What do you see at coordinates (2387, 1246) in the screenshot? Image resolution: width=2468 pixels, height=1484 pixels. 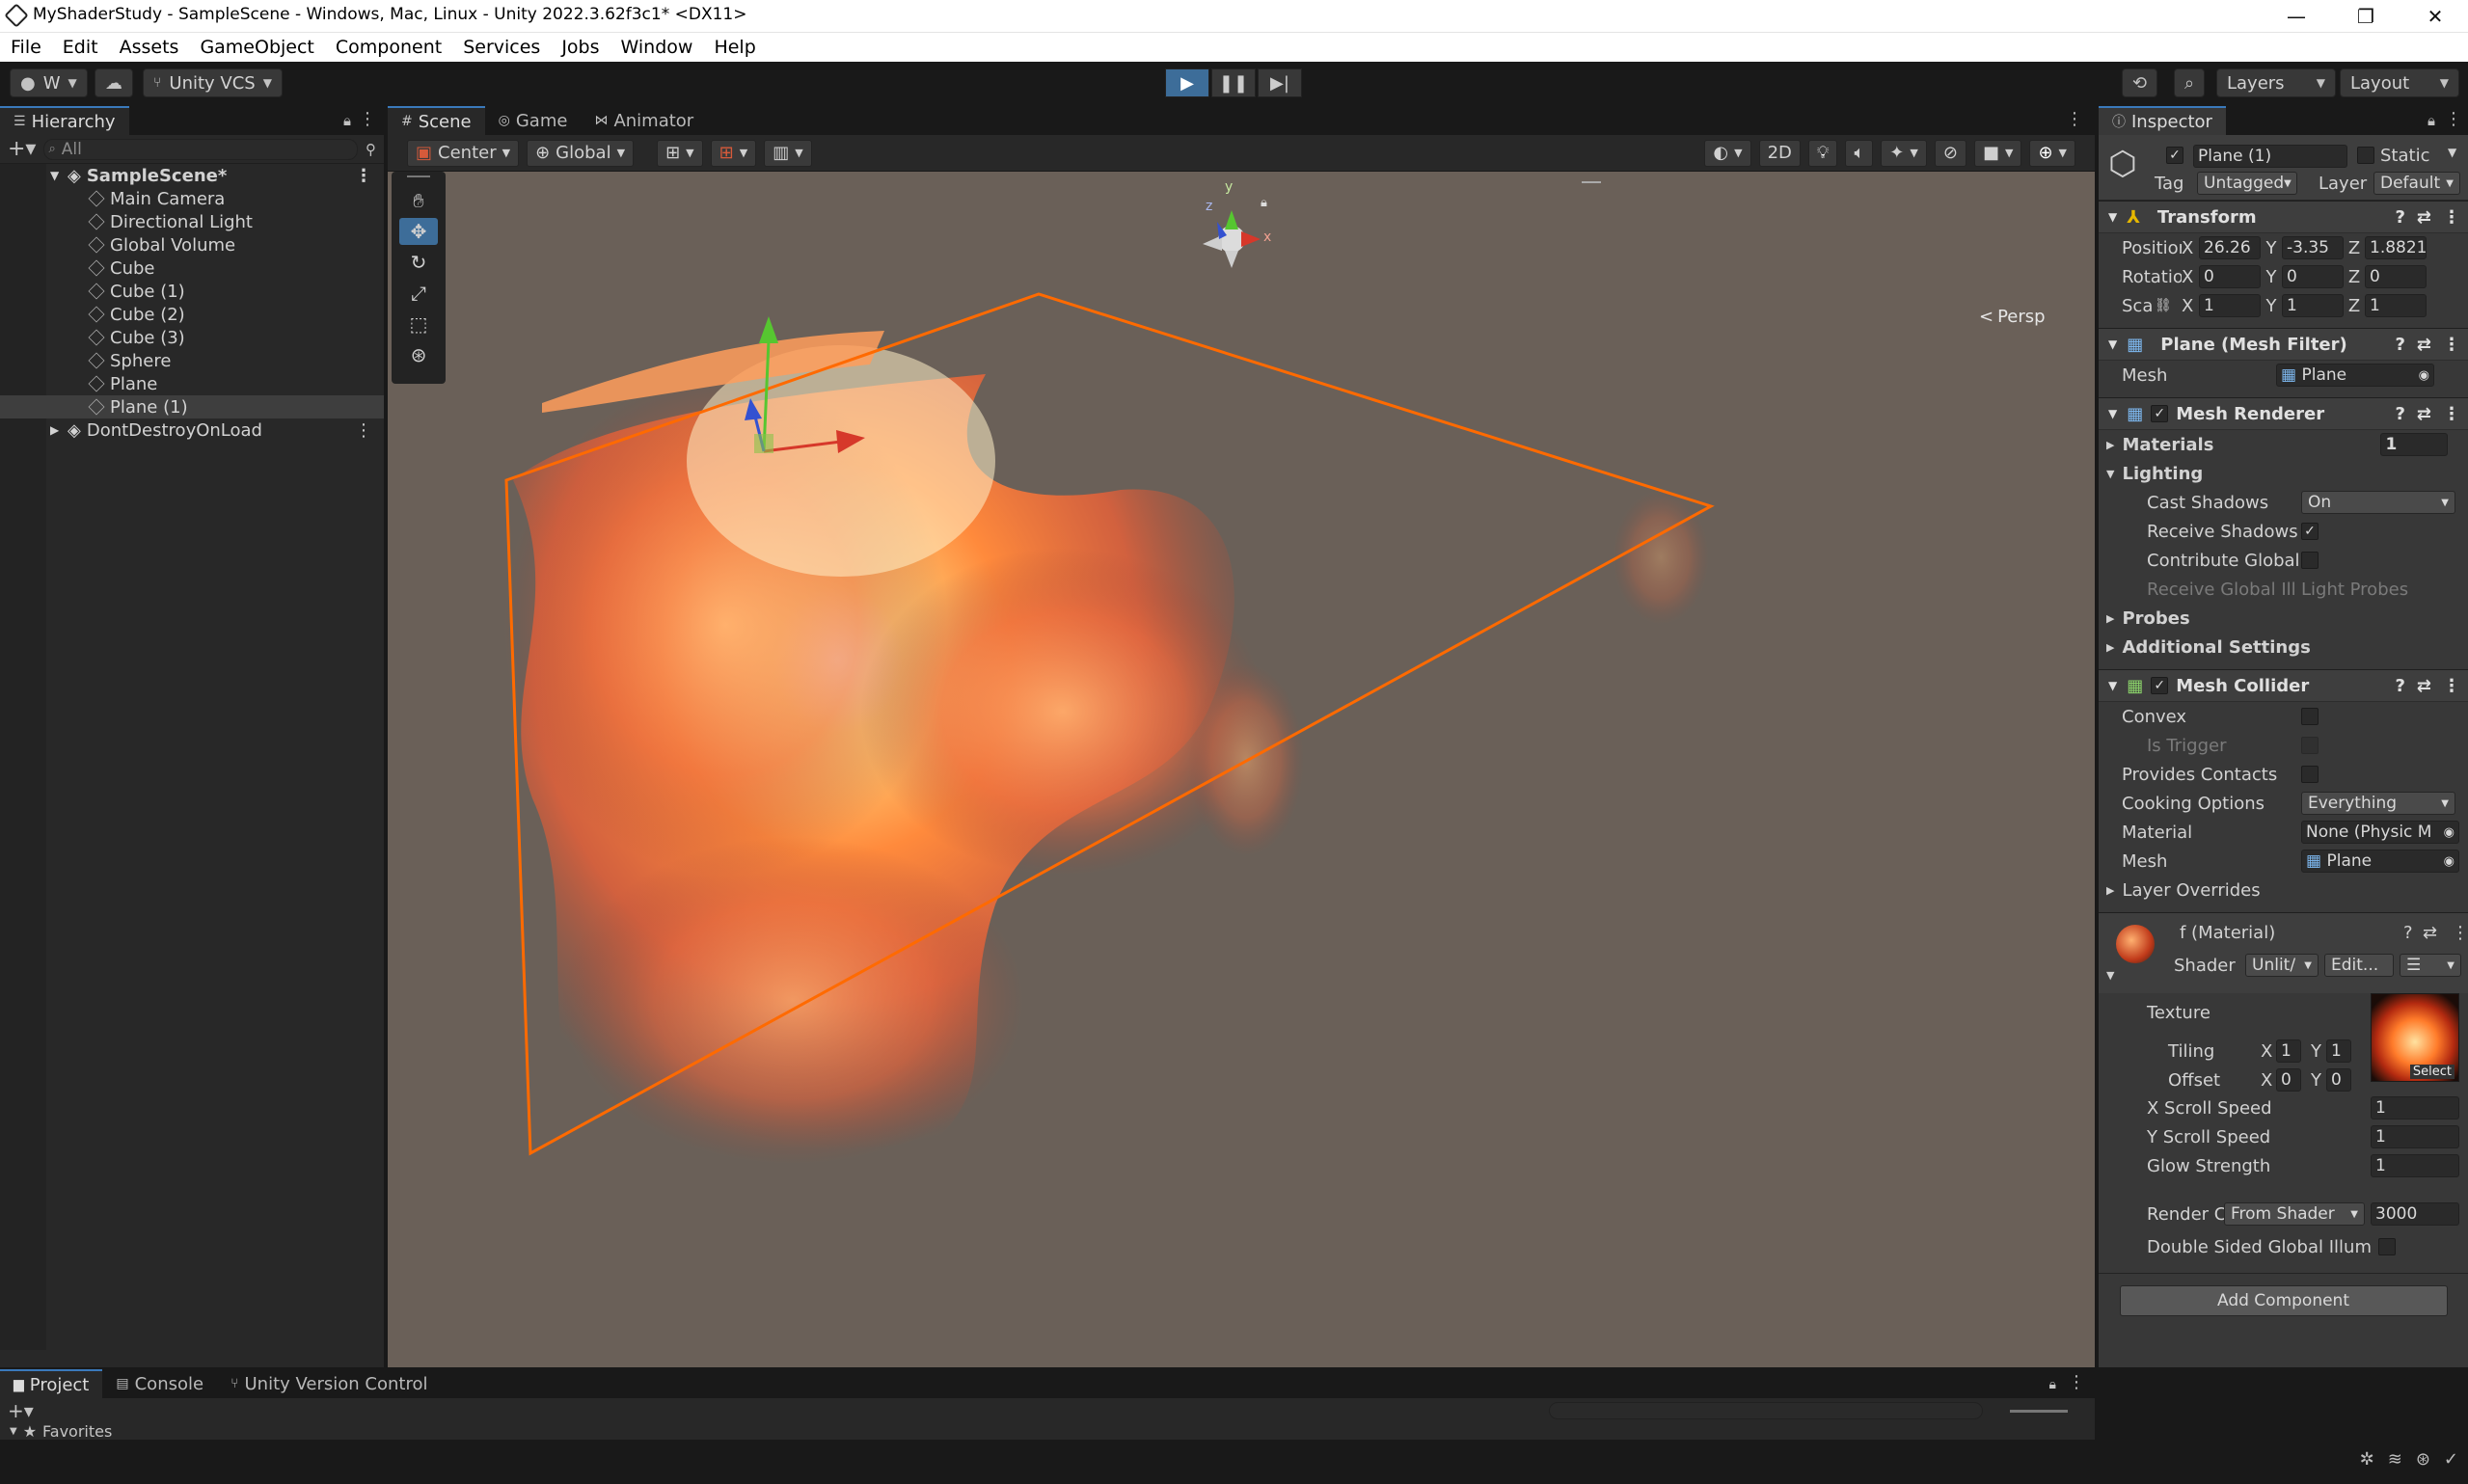 I see `double-sided-gi-checkbox` at bounding box center [2387, 1246].